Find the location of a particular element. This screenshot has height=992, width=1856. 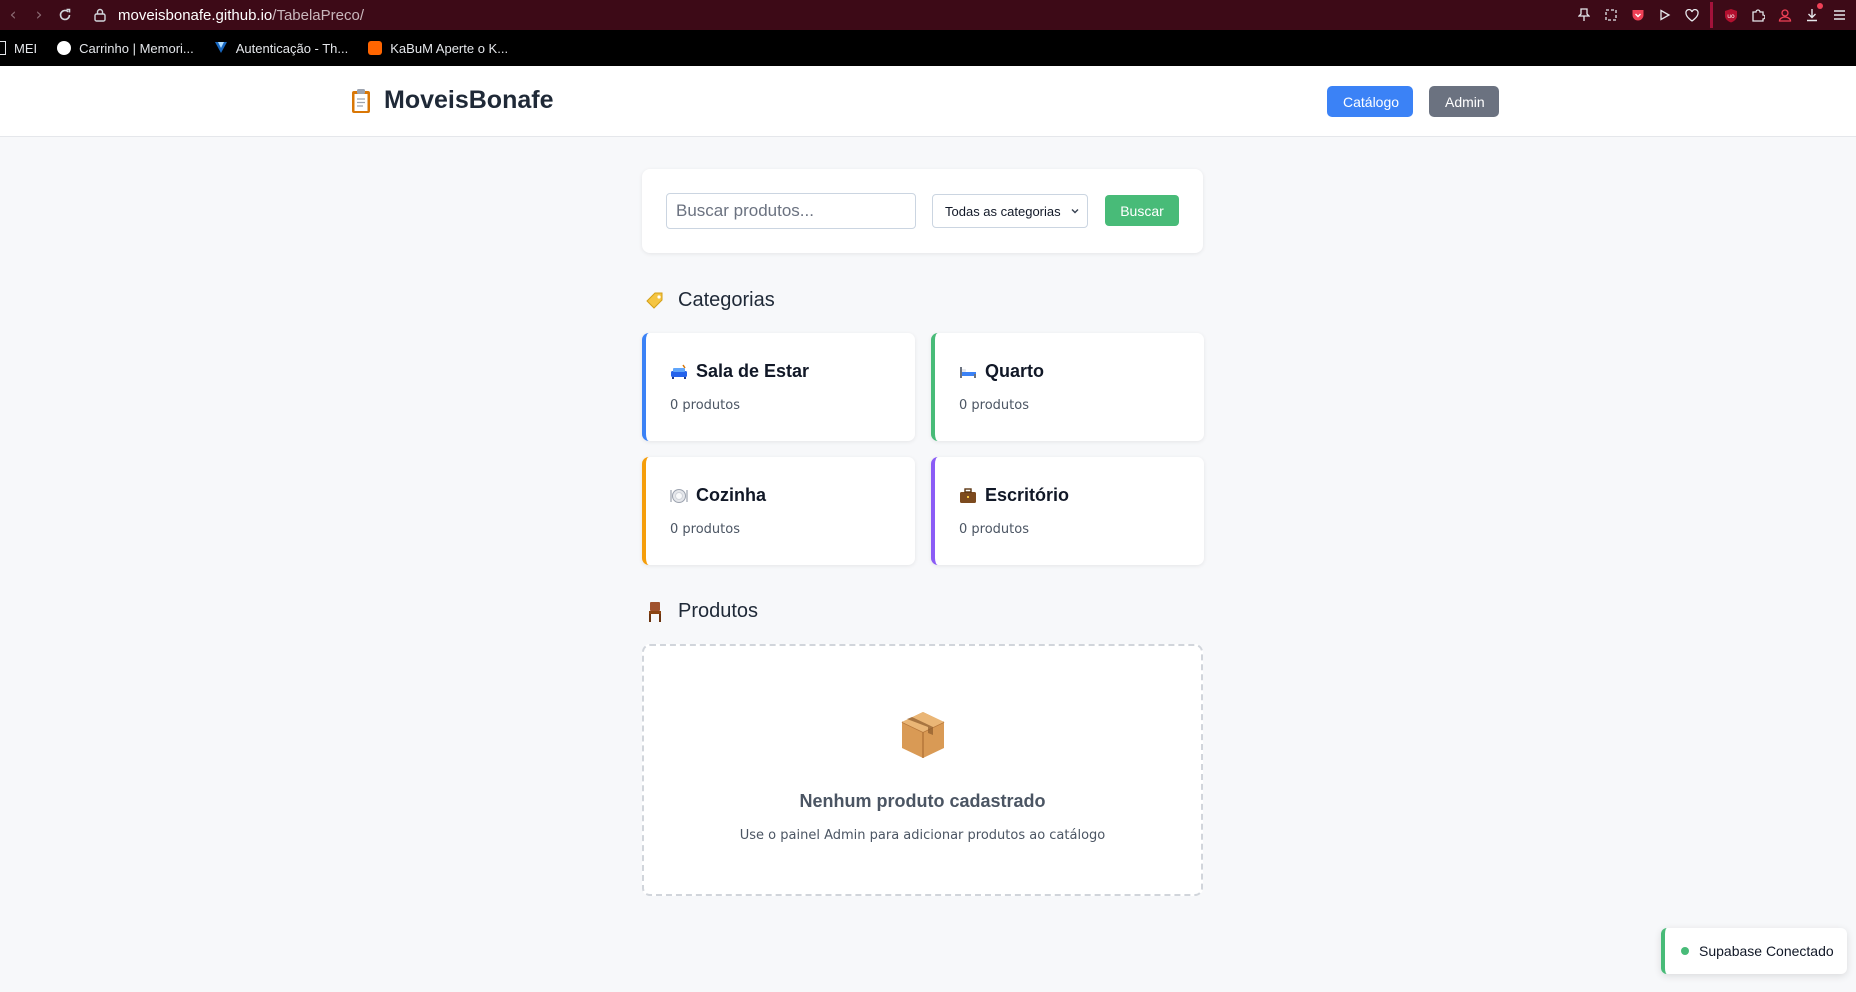

categories-heading: Categorias is located at coordinates (709, 300).